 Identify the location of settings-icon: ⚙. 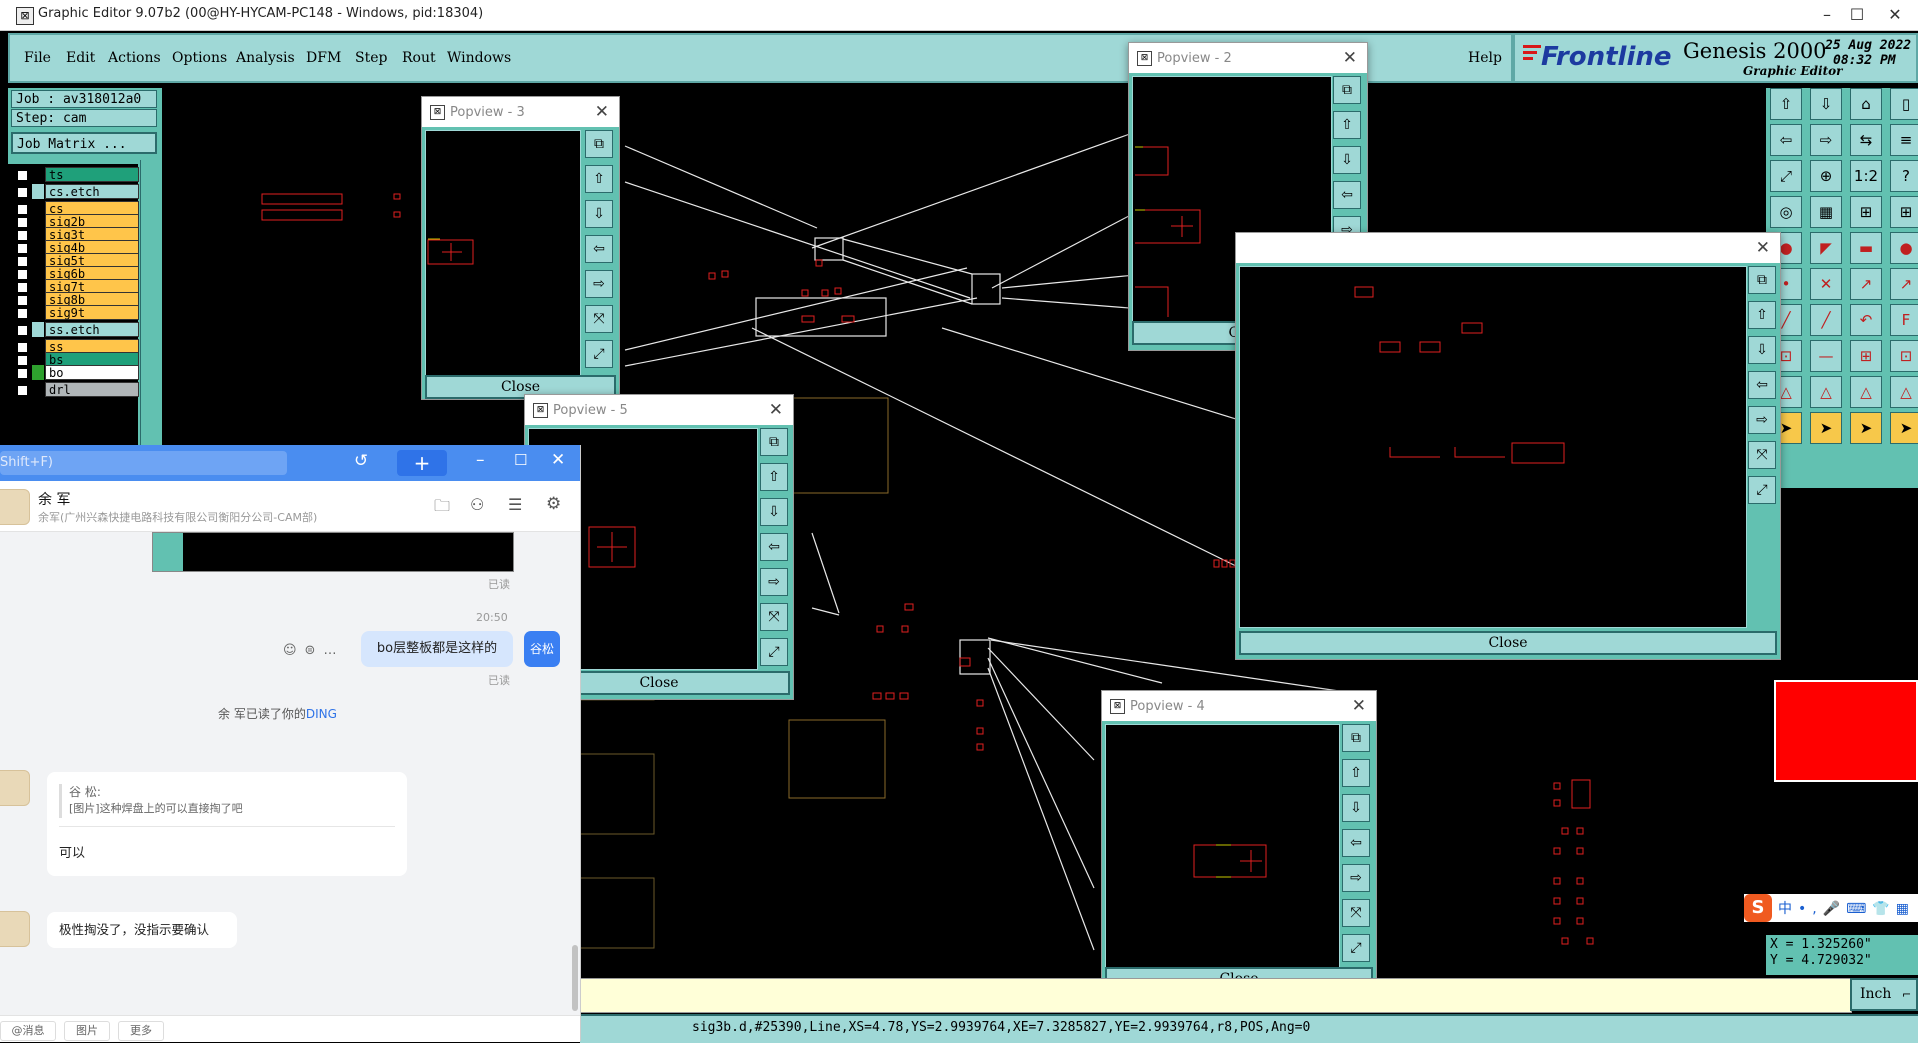
(553, 504).